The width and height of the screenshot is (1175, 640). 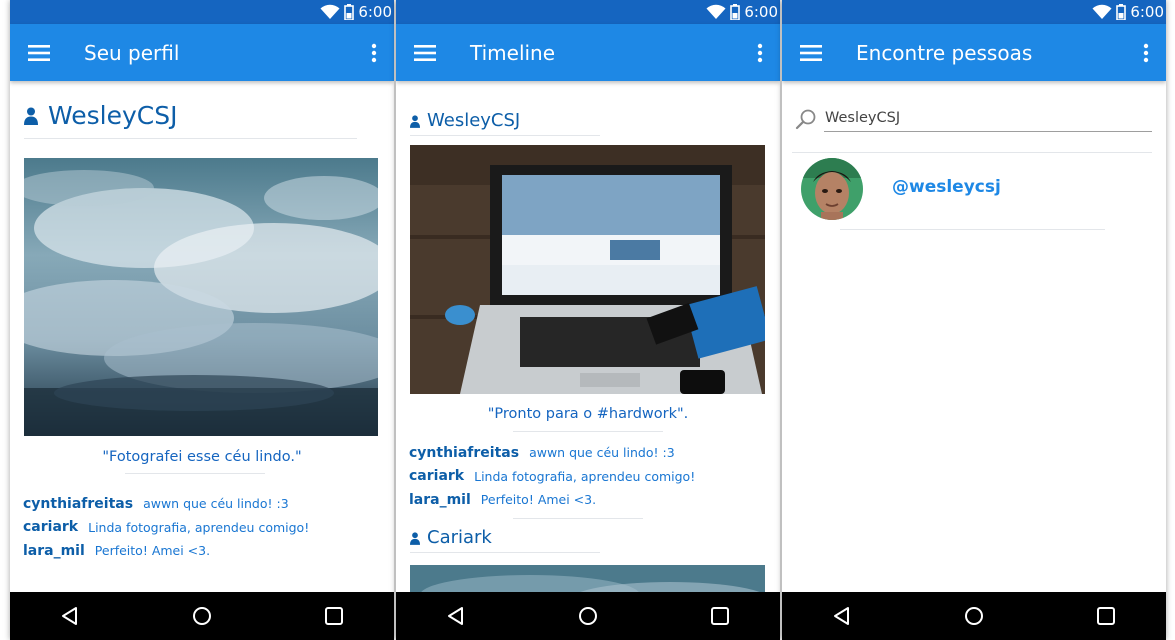 I want to click on profile-photo, so click(x=201, y=297).